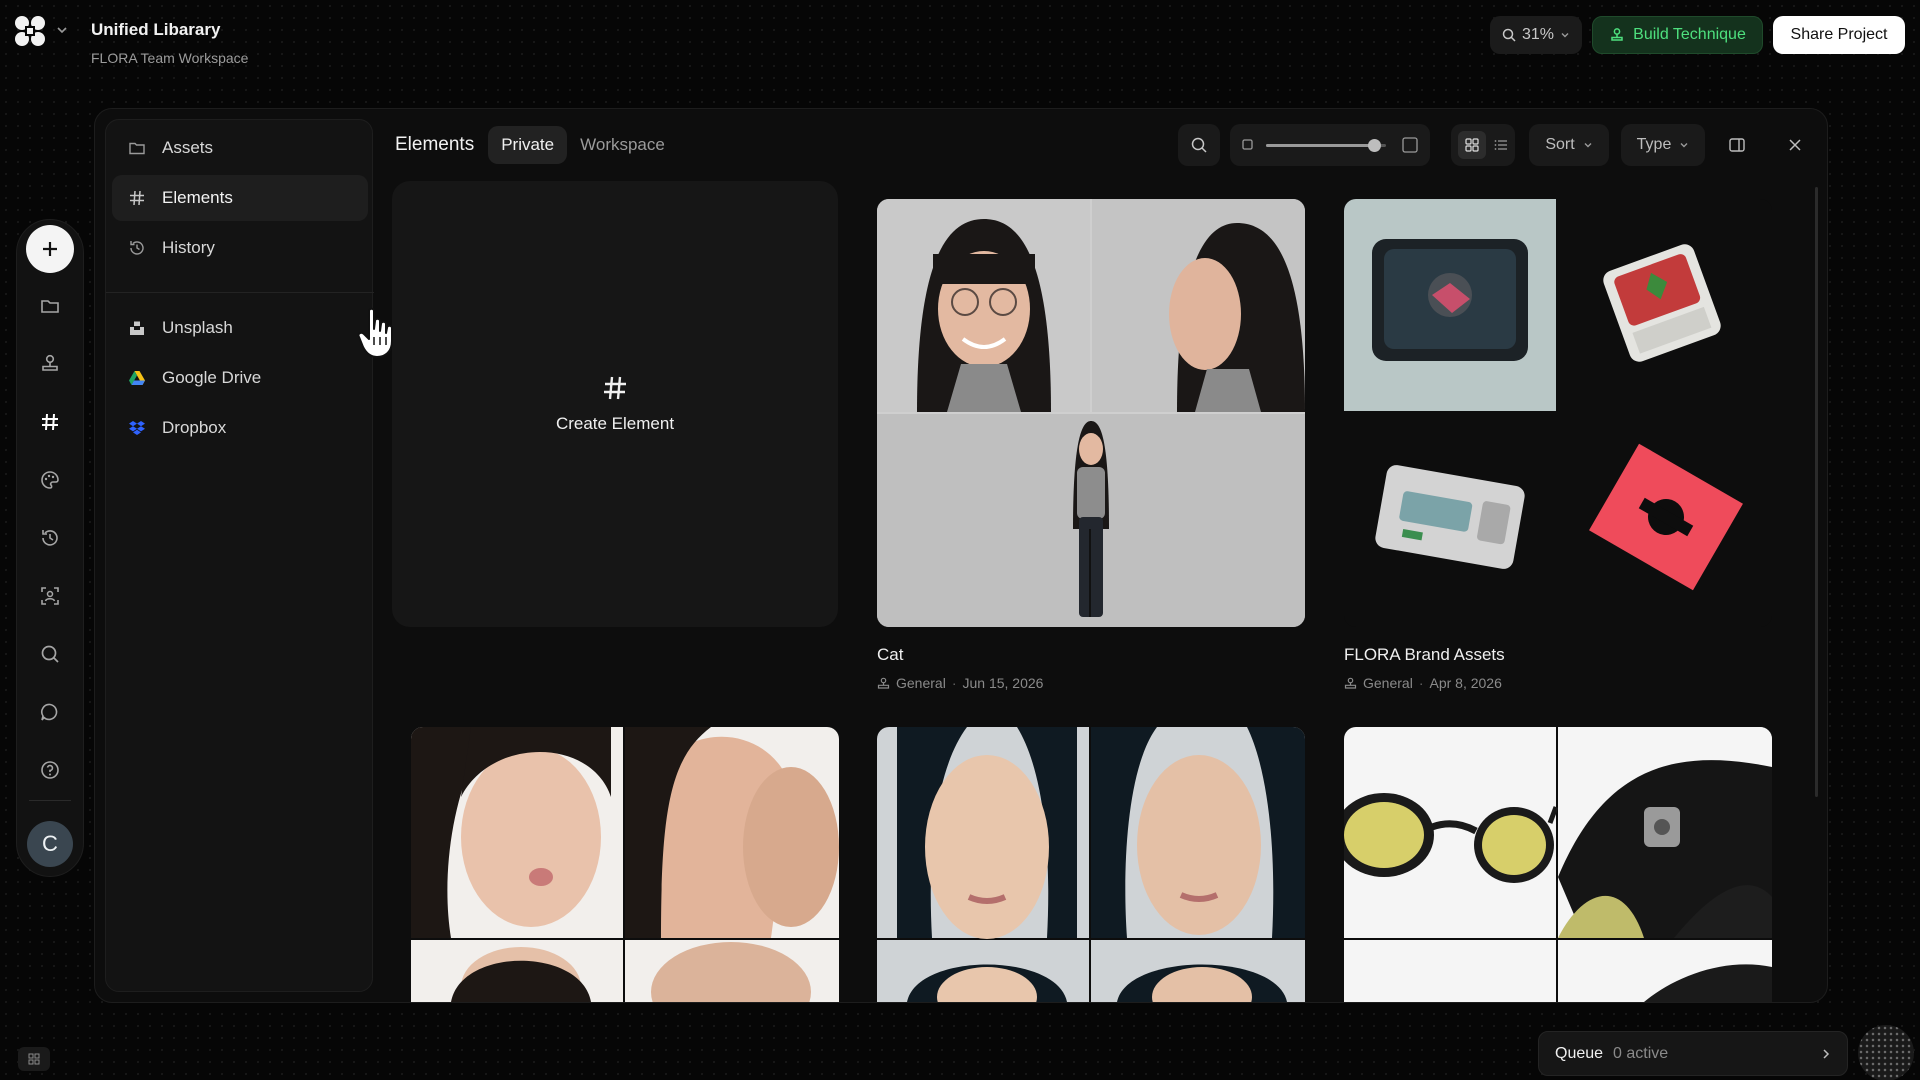  I want to click on tab-private: Private, so click(528, 145).